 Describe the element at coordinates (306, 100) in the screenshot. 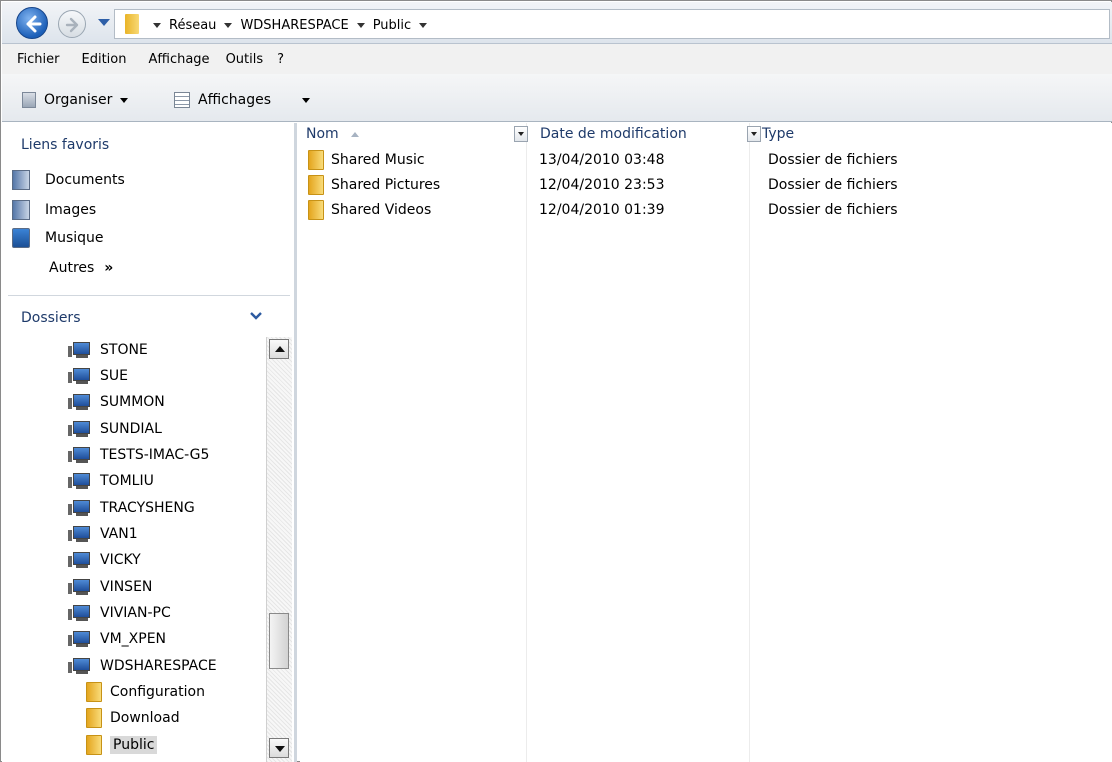

I see `views-dropdown-icon` at that location.